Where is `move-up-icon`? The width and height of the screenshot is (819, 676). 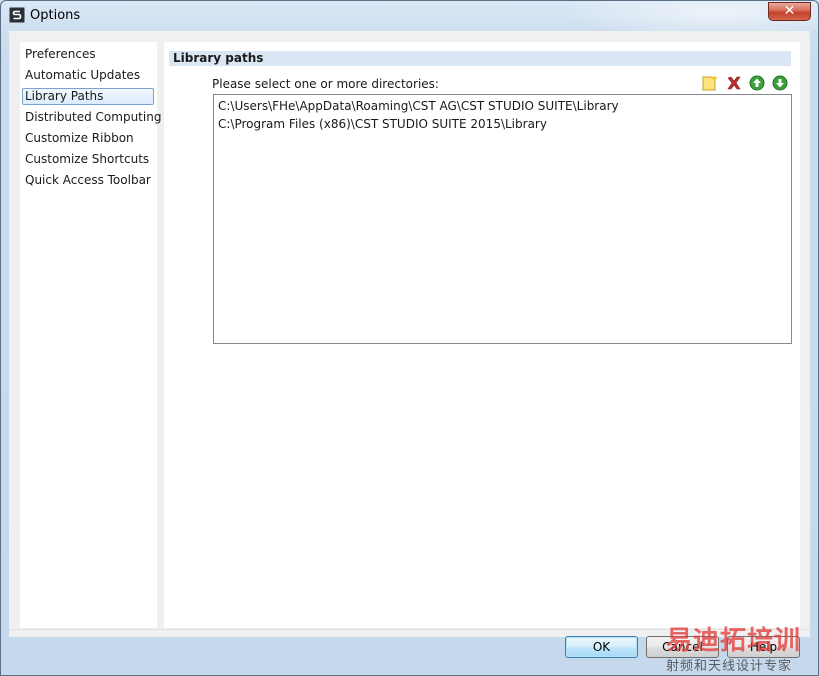
move-up-icon is located at coordinates (757, 83).